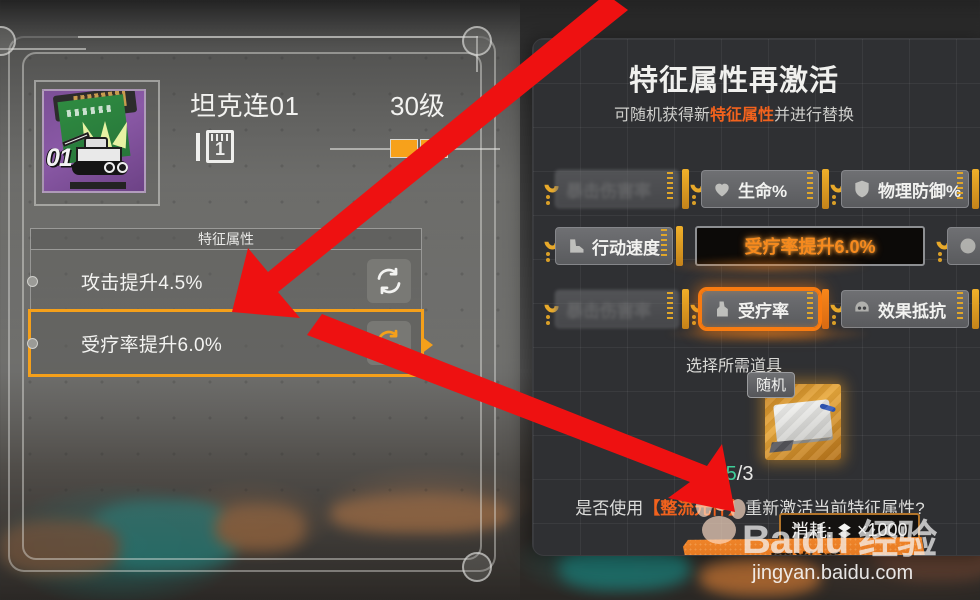 The height and width of the screenshot is (600, 980). Describe the element at coordinates (814, 115) in the screenshot. I see `subtitle-suffix: 并进行替换` at that location.